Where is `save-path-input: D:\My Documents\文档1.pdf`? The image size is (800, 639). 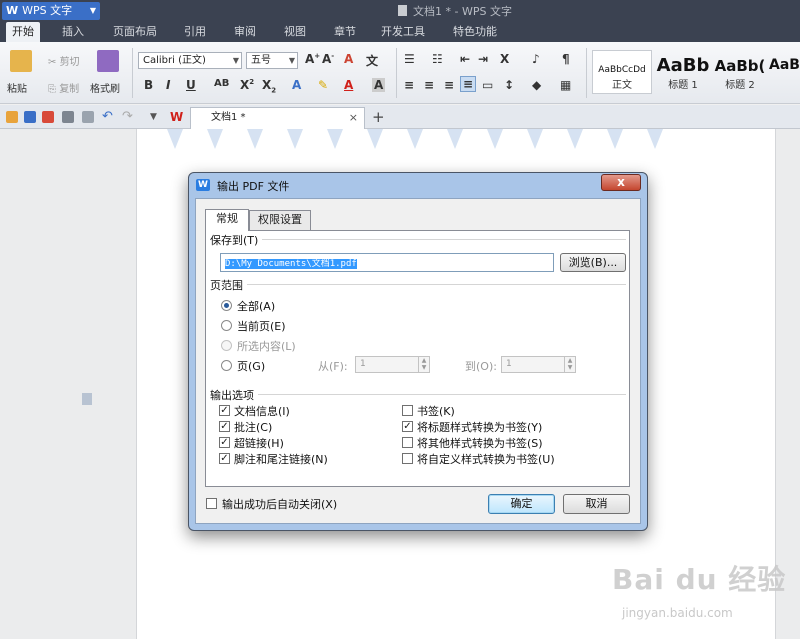 save-path-input: D:\My Documents\文档1.pdf is located at coordinates (387, 262).